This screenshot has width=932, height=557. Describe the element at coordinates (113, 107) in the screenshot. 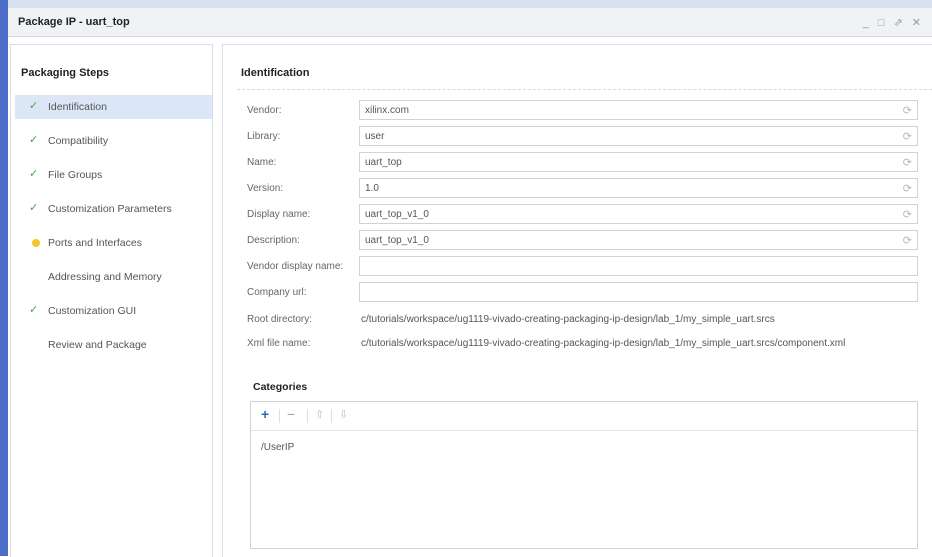

I see `step-identification: ✓ Identification` at that location.